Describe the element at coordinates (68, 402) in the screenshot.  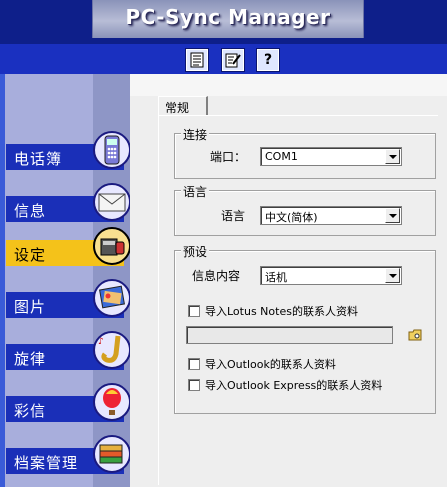
I see `sidebar-item-mms: 彩信` at that location.